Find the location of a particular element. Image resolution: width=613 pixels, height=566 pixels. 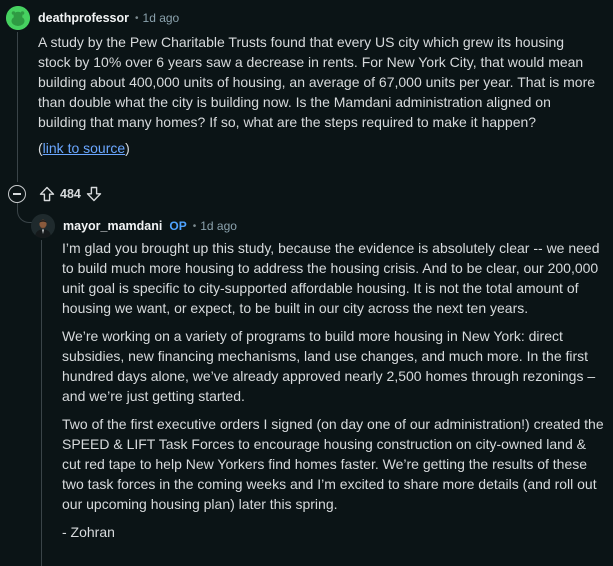

reply-signature: - Zohran is located at coordinates (88, 532).